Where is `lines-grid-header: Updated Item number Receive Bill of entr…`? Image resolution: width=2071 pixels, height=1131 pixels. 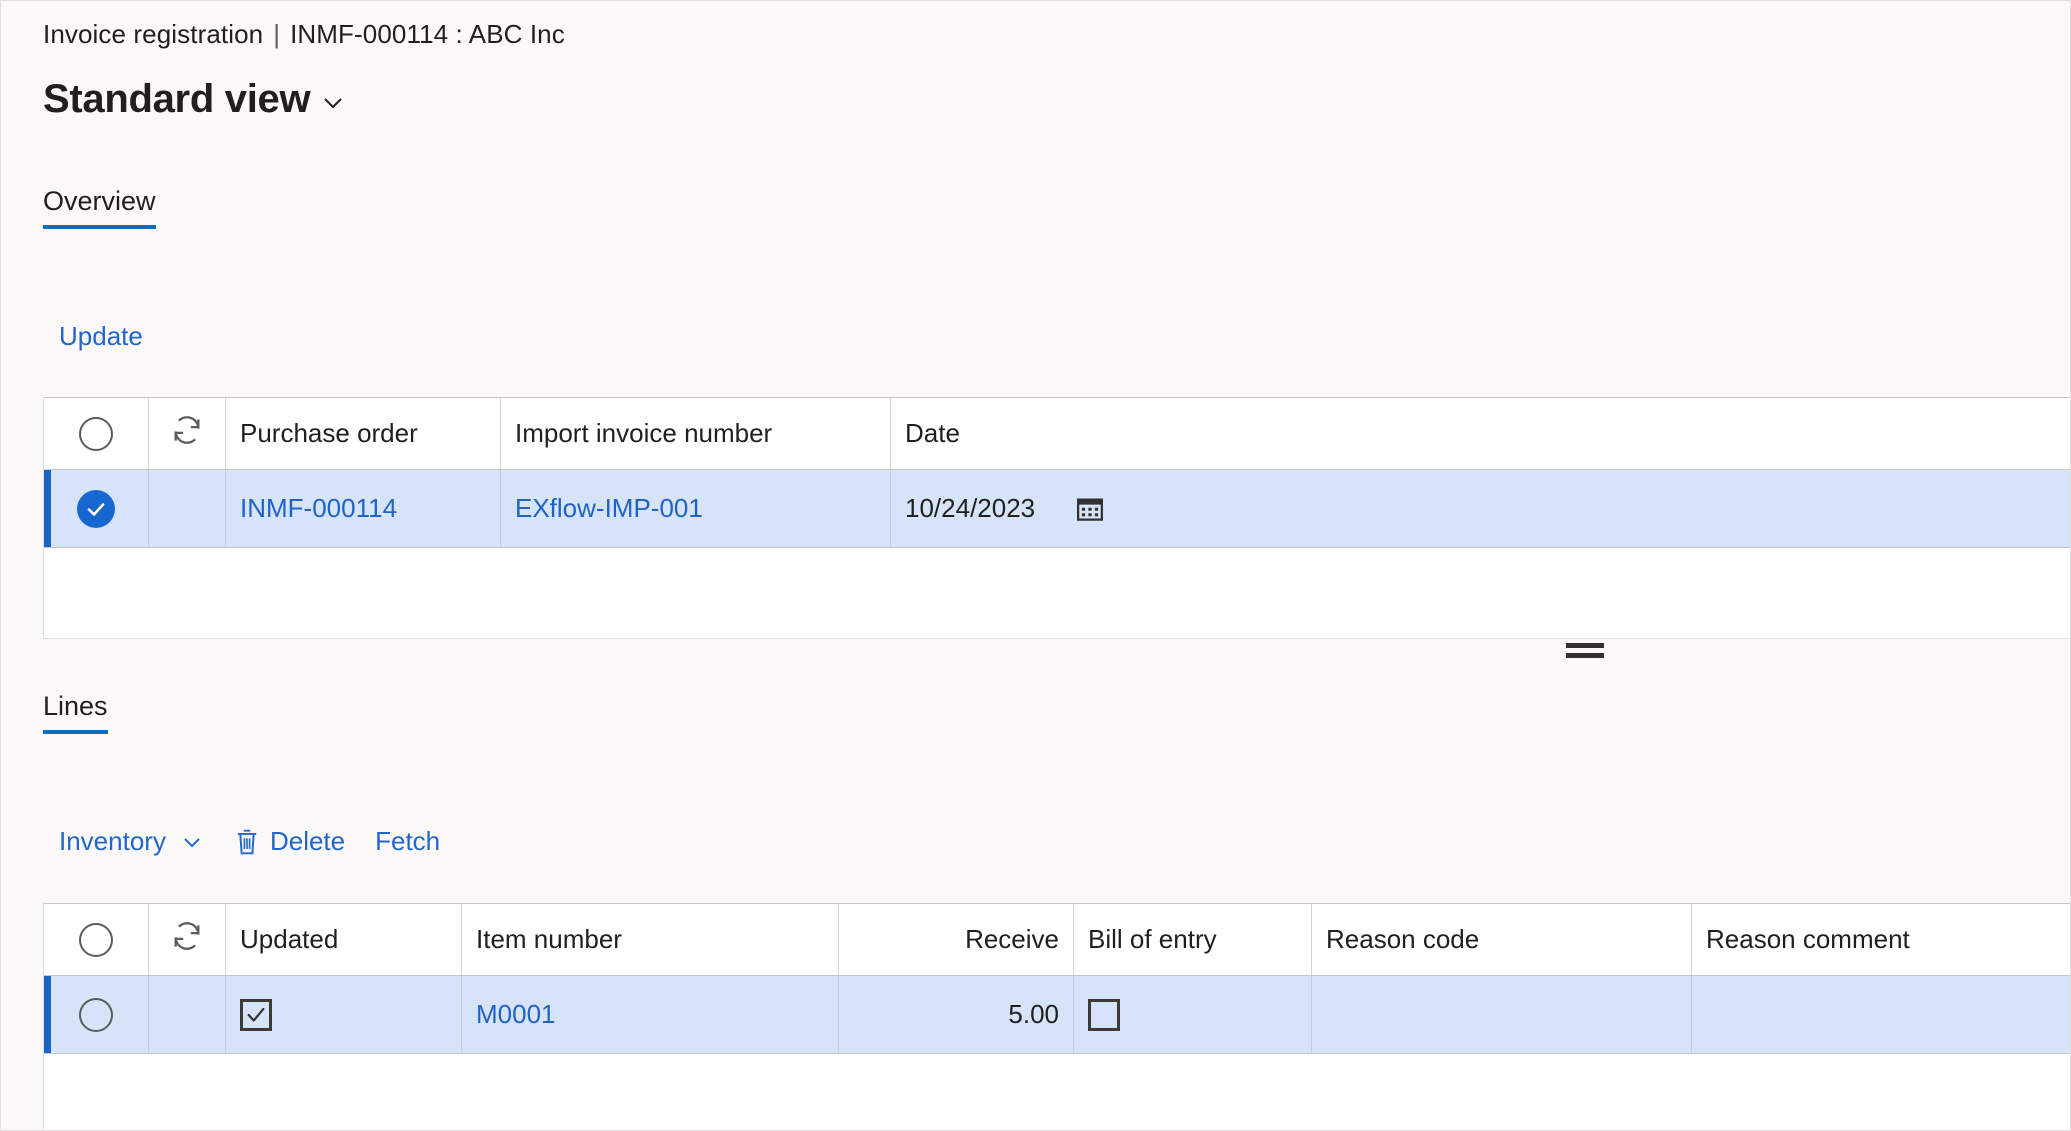 lines-grid-header: Updated Item number Receive Bill of entr… is located at coordinates (1057, 940).